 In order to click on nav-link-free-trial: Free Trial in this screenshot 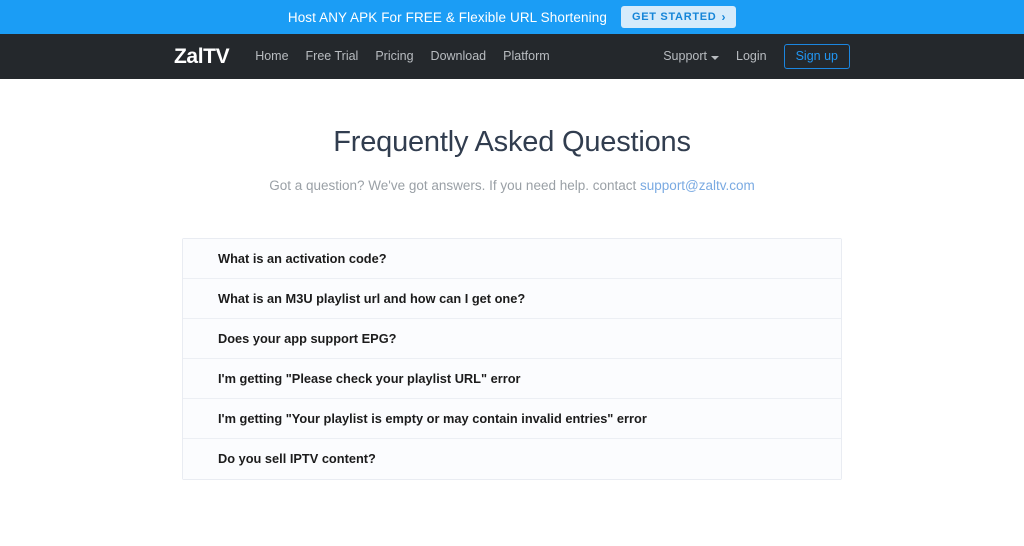, I will do `click(332, 56)`.